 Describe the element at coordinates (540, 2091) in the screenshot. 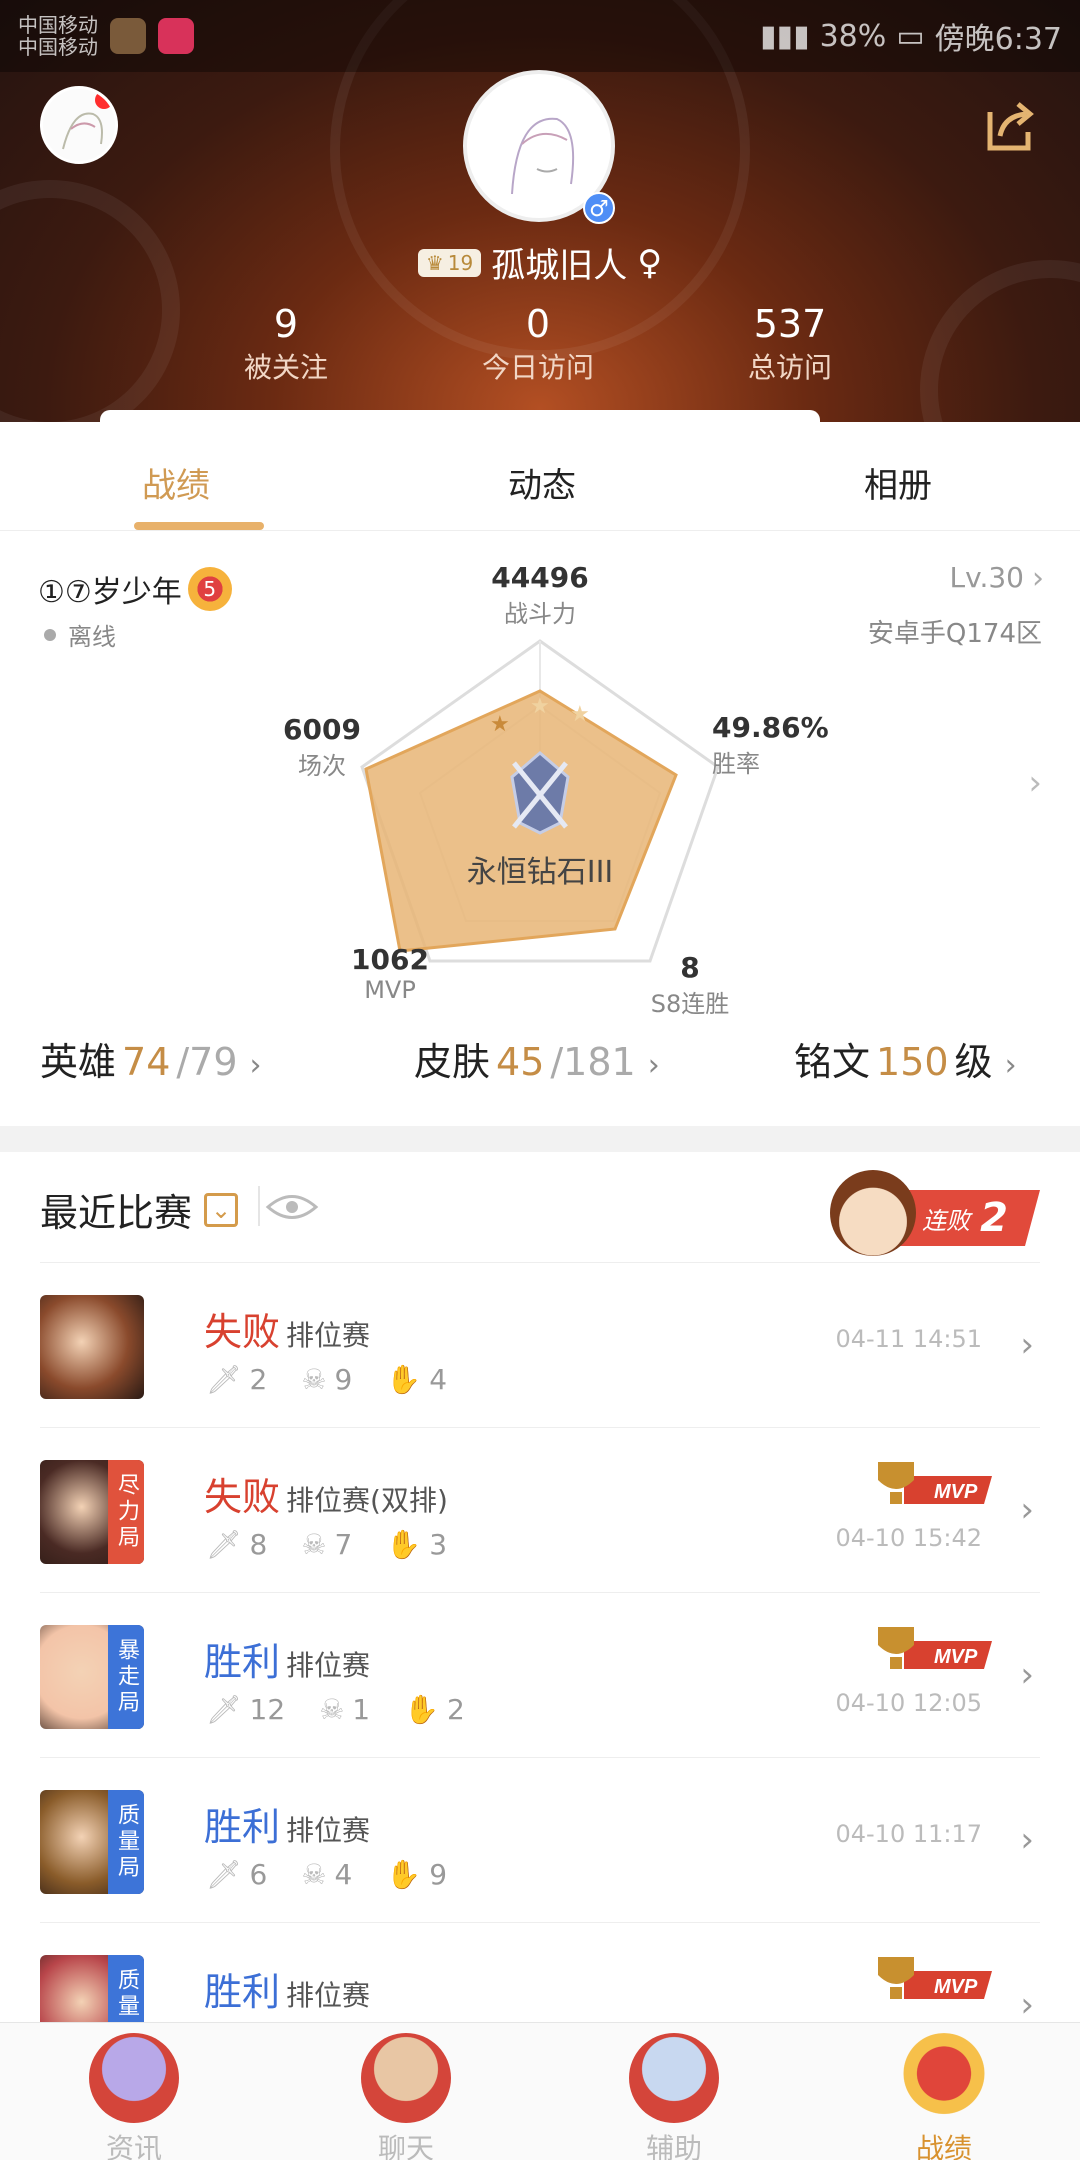

I see `bottom-navigation: 资讯 聊天 辅助 战绩` at that location.